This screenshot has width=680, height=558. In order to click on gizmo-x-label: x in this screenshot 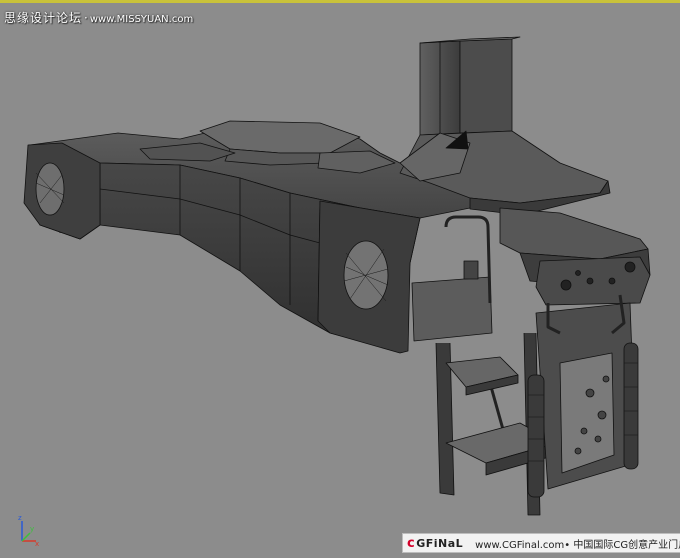, I will do `click(37, 543)`.